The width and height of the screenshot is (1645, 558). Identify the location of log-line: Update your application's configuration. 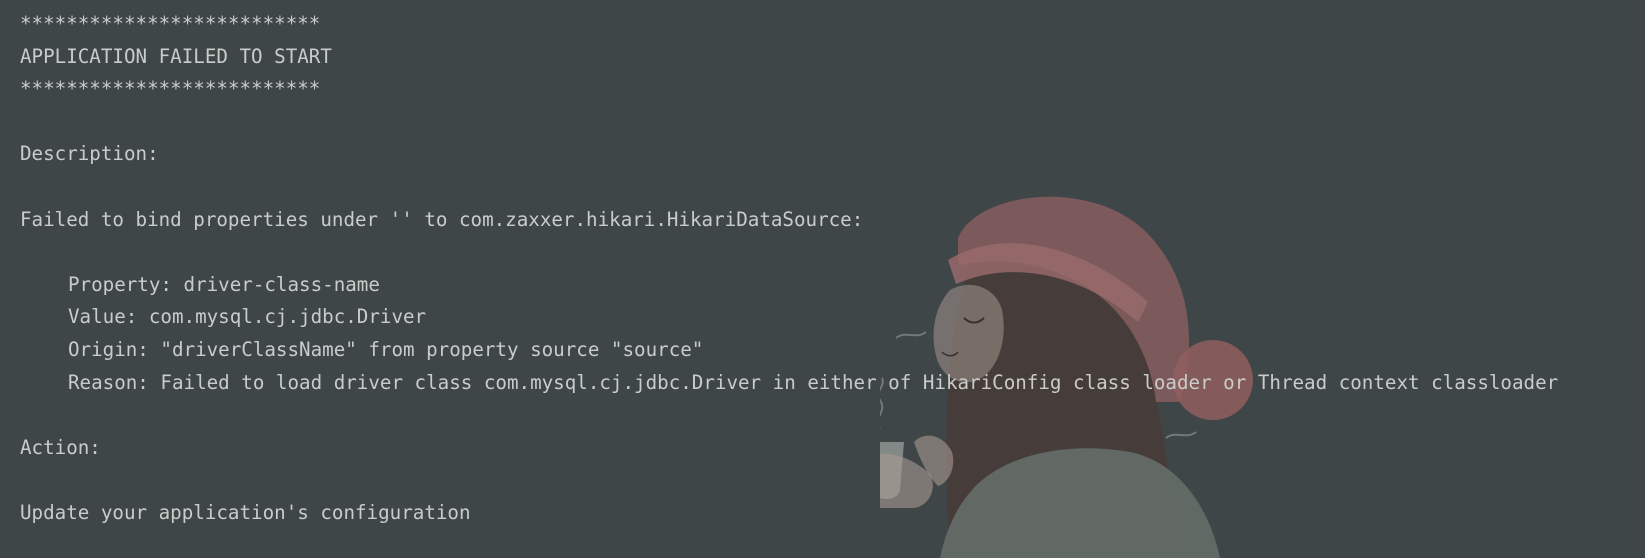
(245, 512).